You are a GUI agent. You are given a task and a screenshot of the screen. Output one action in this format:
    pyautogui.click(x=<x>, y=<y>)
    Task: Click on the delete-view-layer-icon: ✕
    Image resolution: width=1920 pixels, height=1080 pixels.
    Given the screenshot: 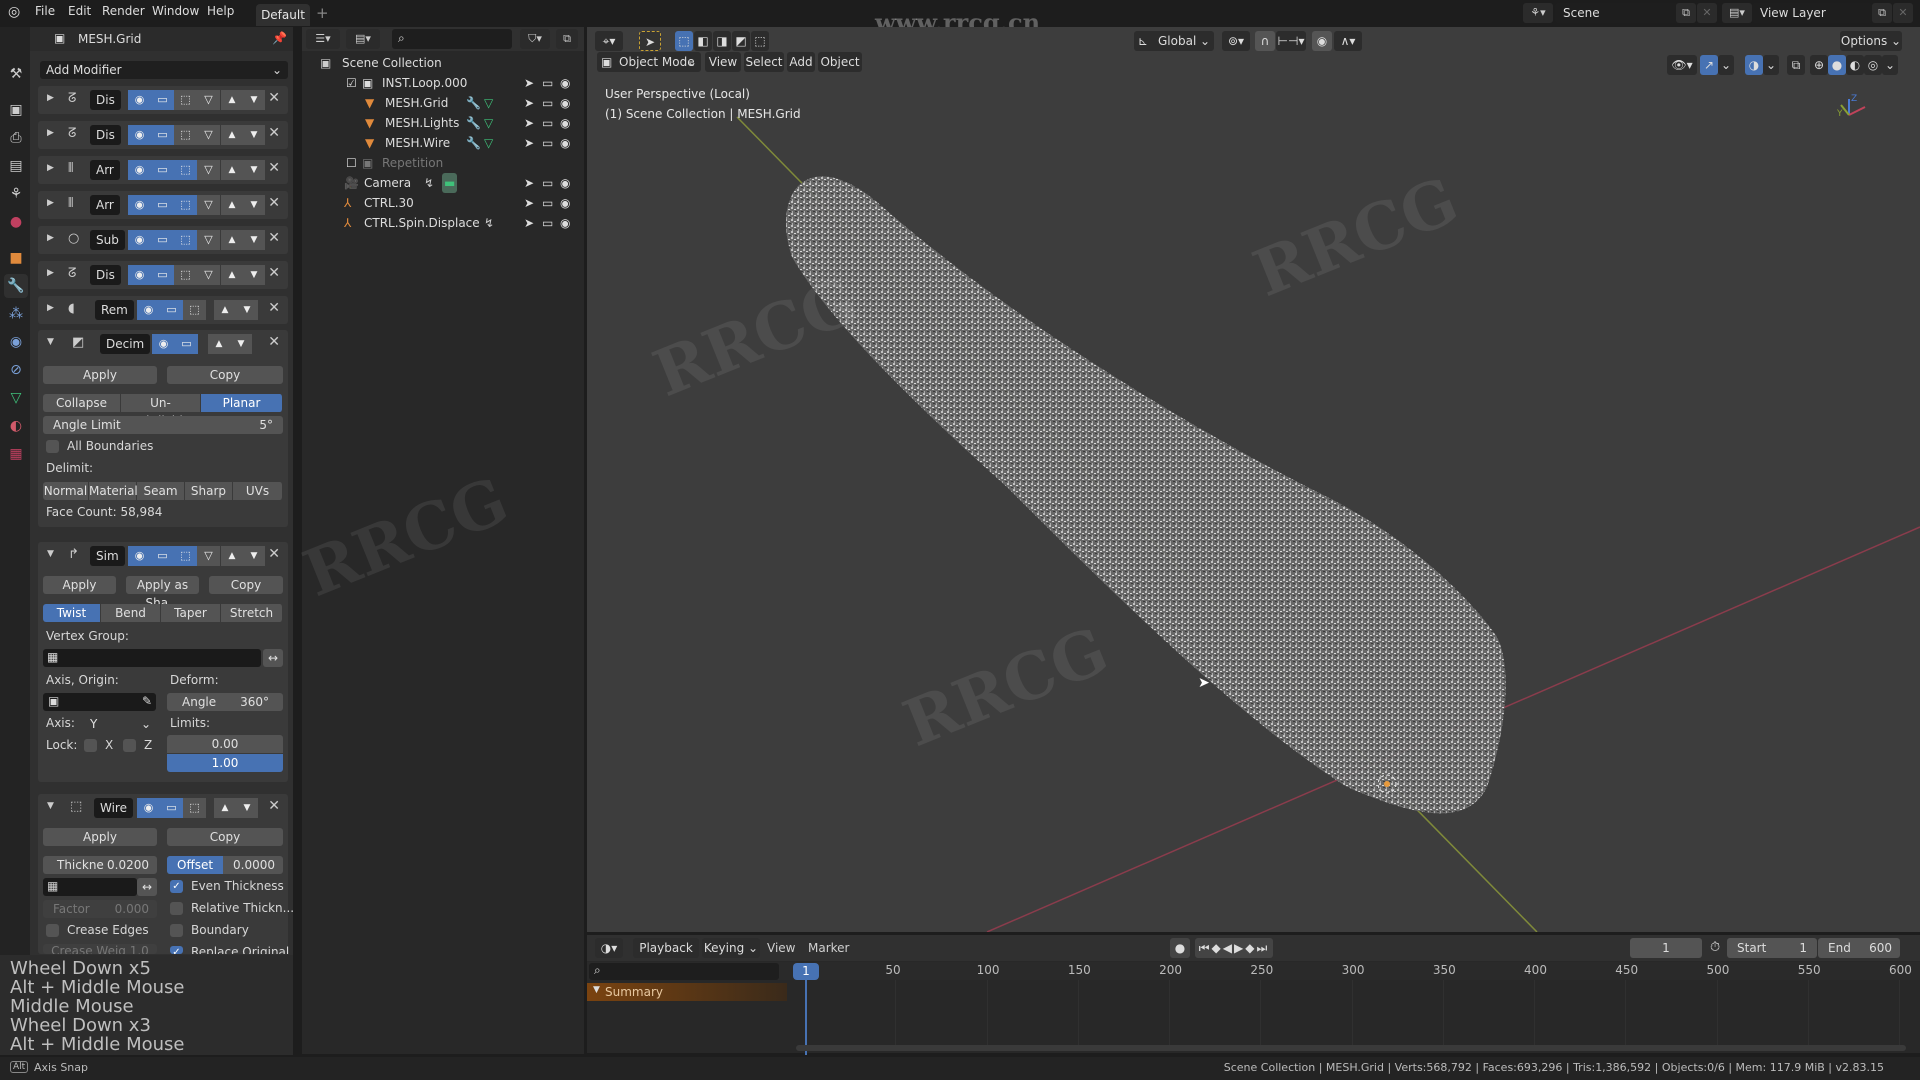 What is the action you would take?
    pyautogui.click(x=1903, y=13)
    